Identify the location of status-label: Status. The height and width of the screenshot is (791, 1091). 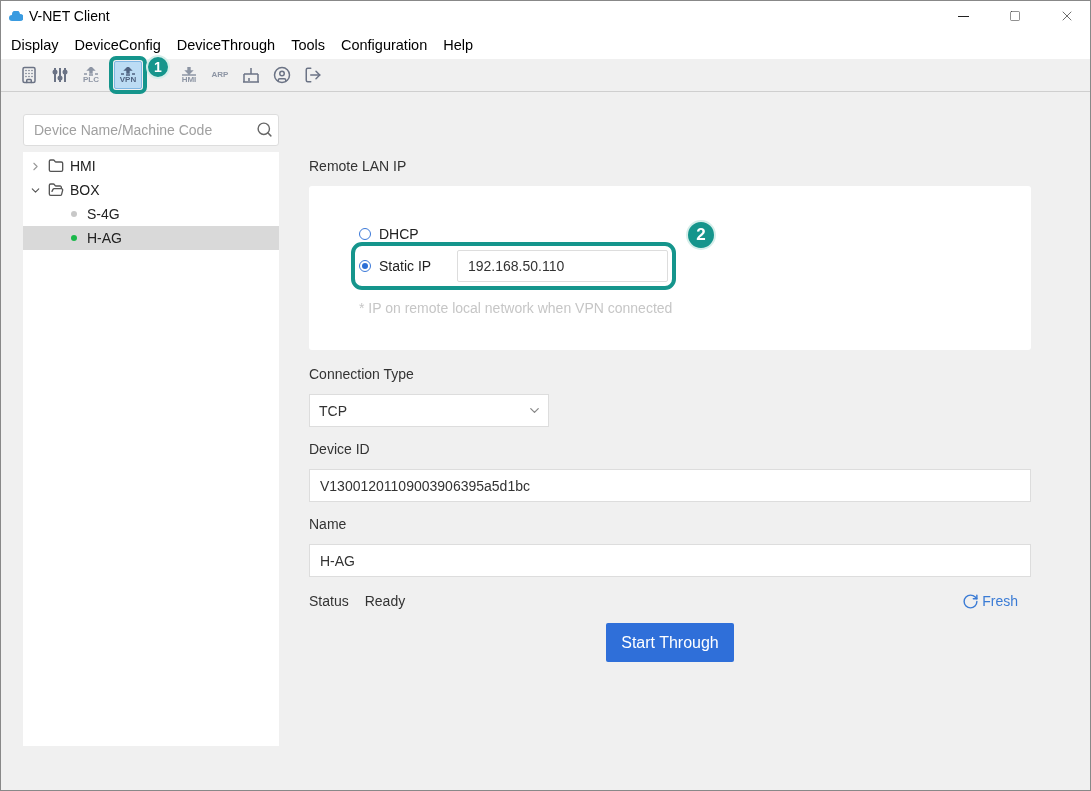
(329, 601).